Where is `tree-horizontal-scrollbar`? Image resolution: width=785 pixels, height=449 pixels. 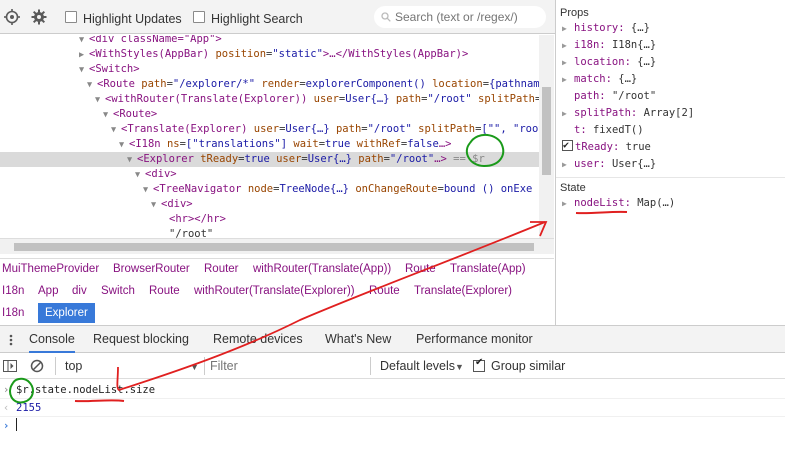 tree-horizontal-scrollbar is located at coordinates (277, 246).